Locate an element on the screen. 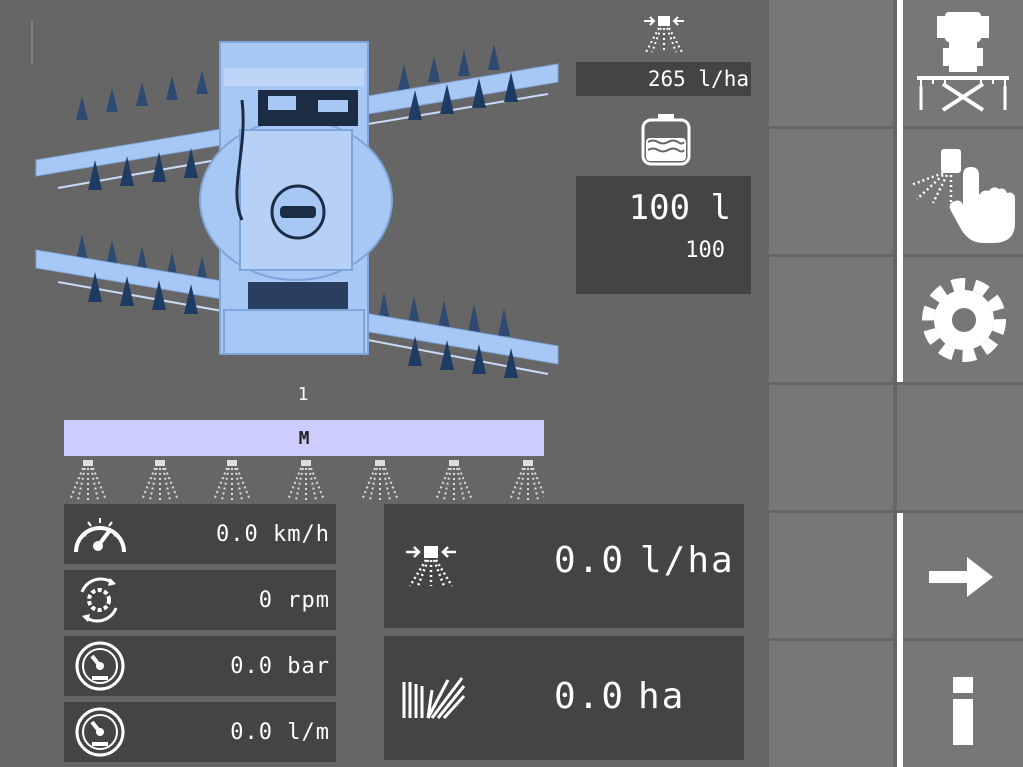 The image size is (1023, 767). speedometer-icon is located at coordinates (100, 536).